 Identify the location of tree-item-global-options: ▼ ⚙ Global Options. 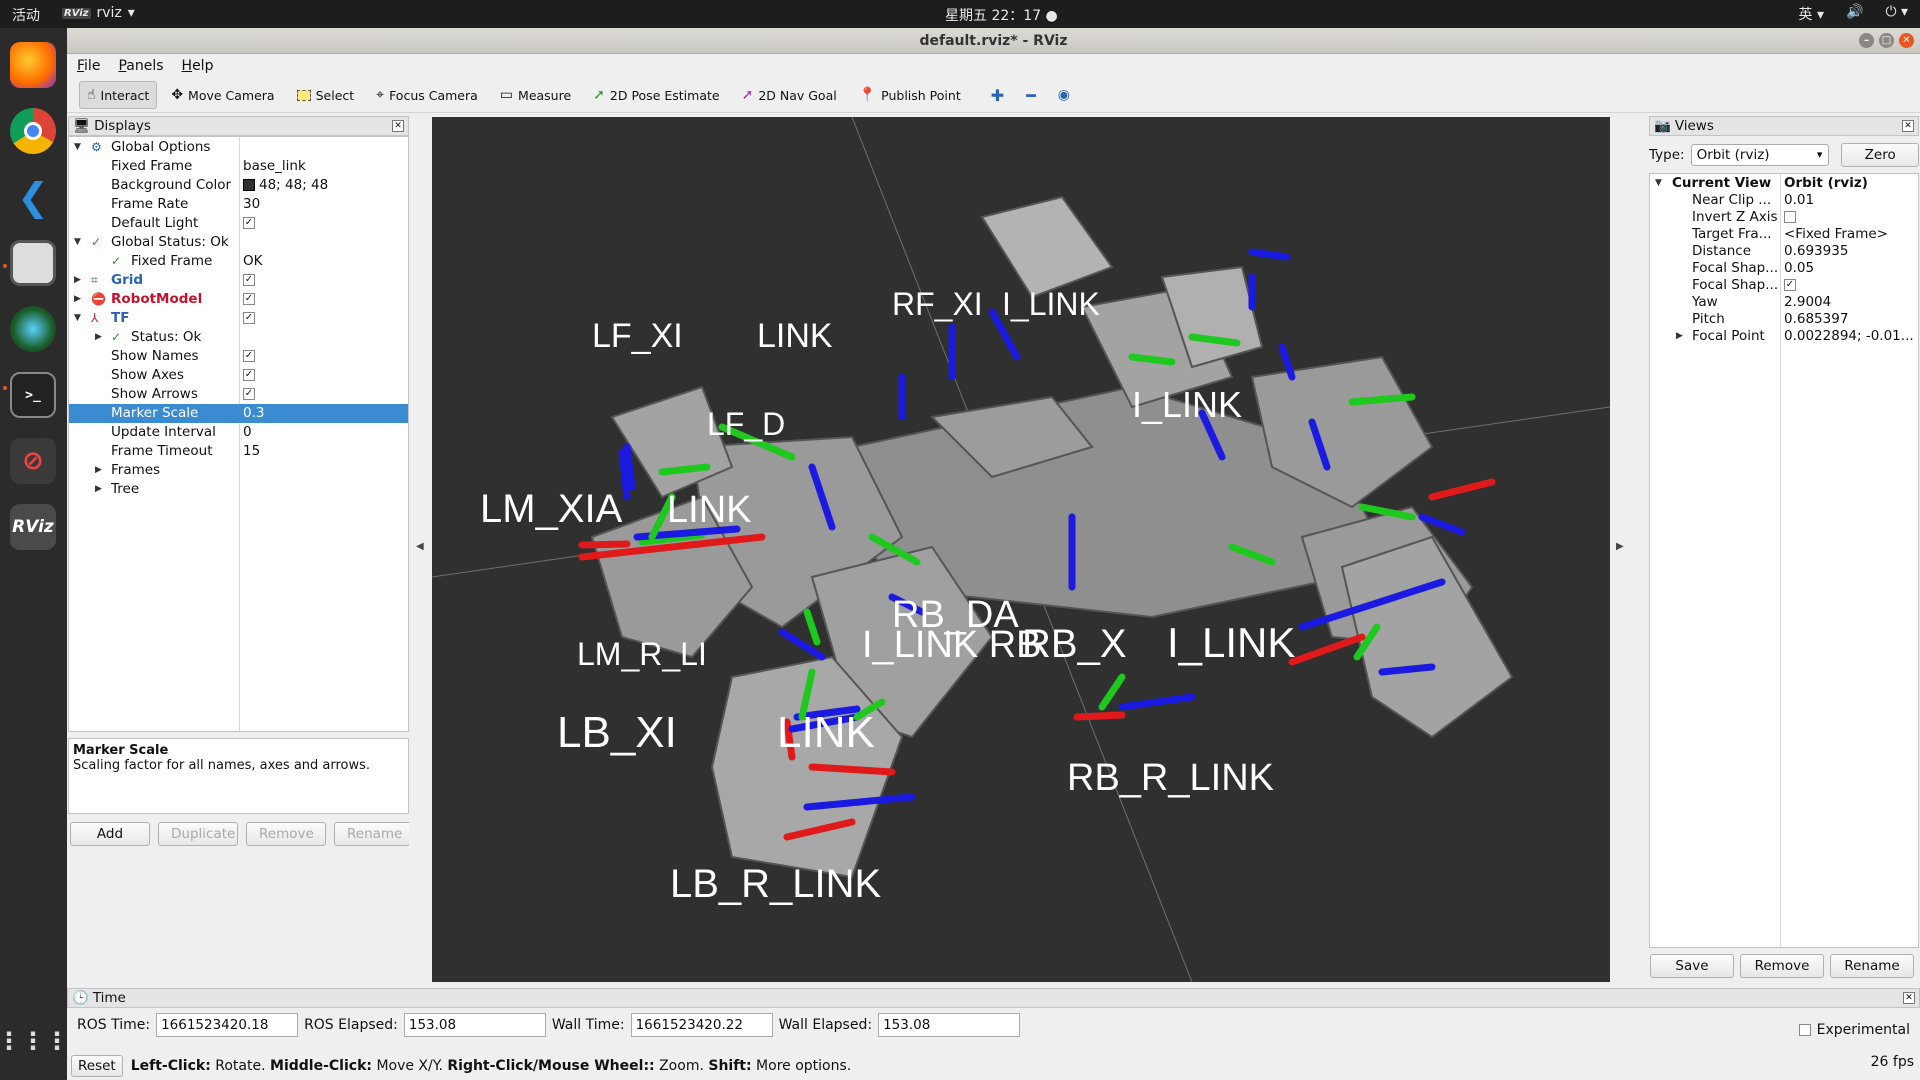
(238, 147).